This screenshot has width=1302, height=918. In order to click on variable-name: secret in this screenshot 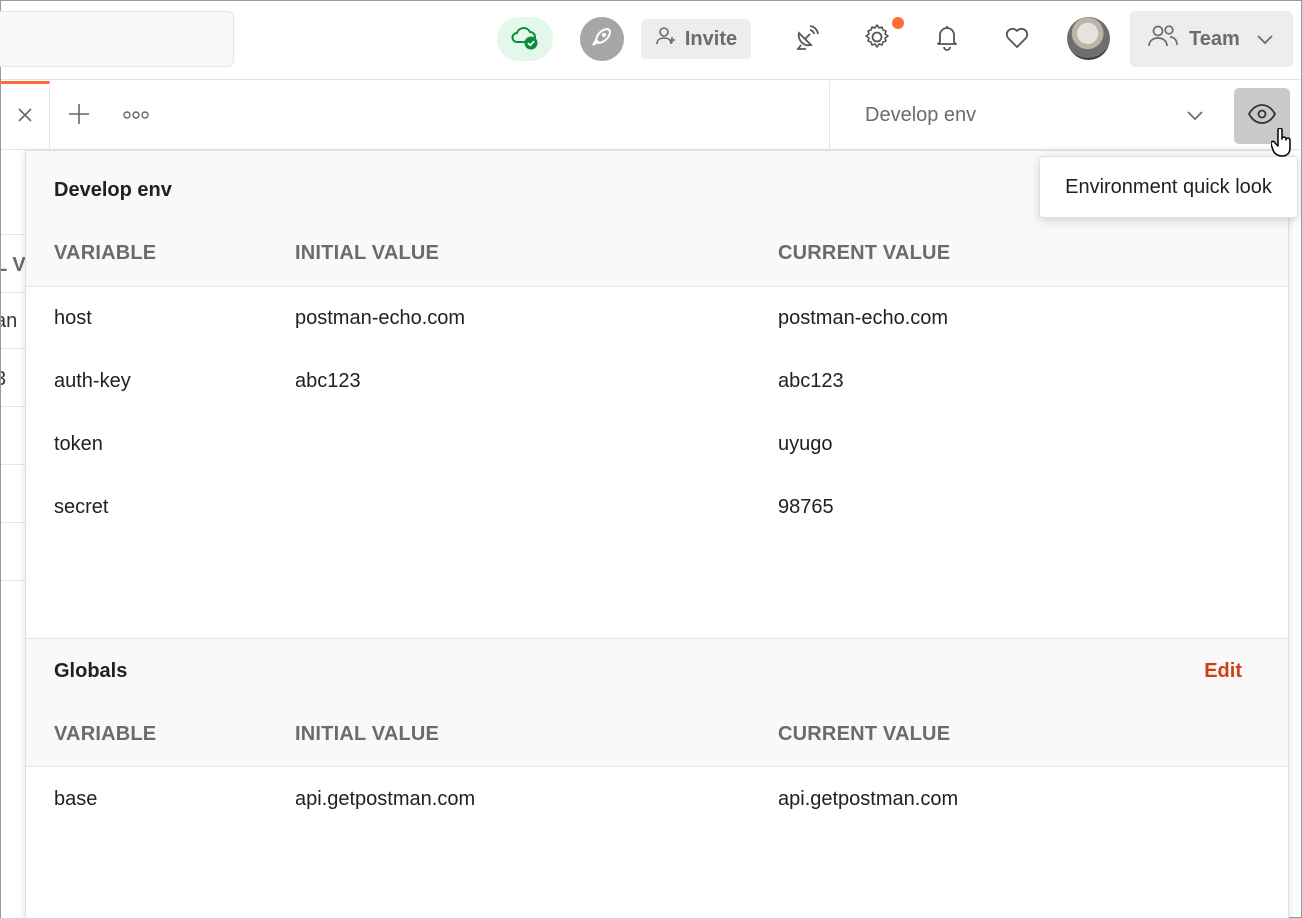, I will do `click(81, 507)`.